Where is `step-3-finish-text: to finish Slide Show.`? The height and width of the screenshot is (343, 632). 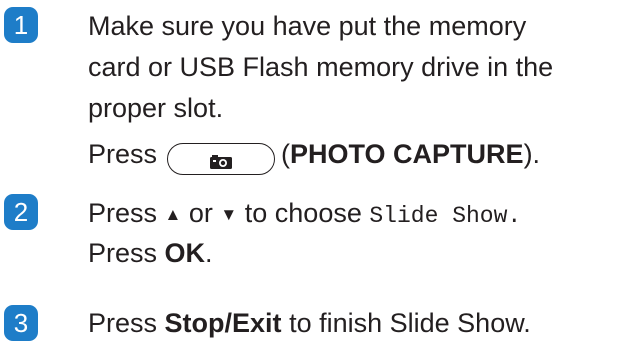
step-3-finish-text: to finish Slide Show. is located at coordinates (410, 323).